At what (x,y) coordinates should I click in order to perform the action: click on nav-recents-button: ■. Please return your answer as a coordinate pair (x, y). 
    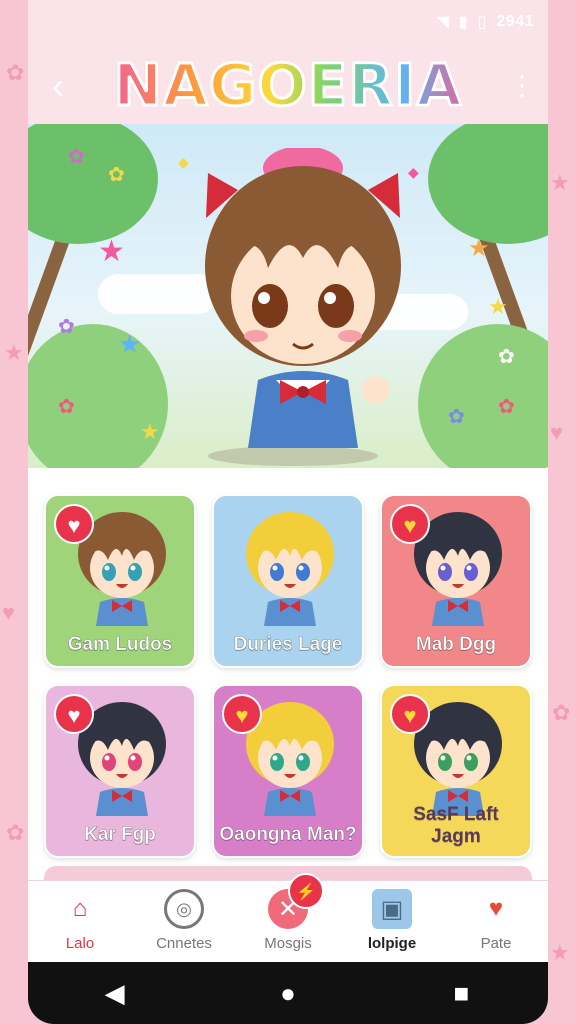
    Looking at the image, I should click on (461, 993).